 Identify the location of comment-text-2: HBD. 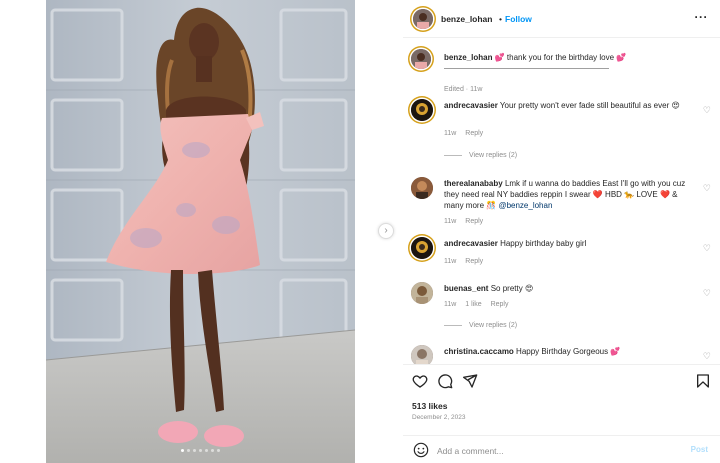
(613, 194).